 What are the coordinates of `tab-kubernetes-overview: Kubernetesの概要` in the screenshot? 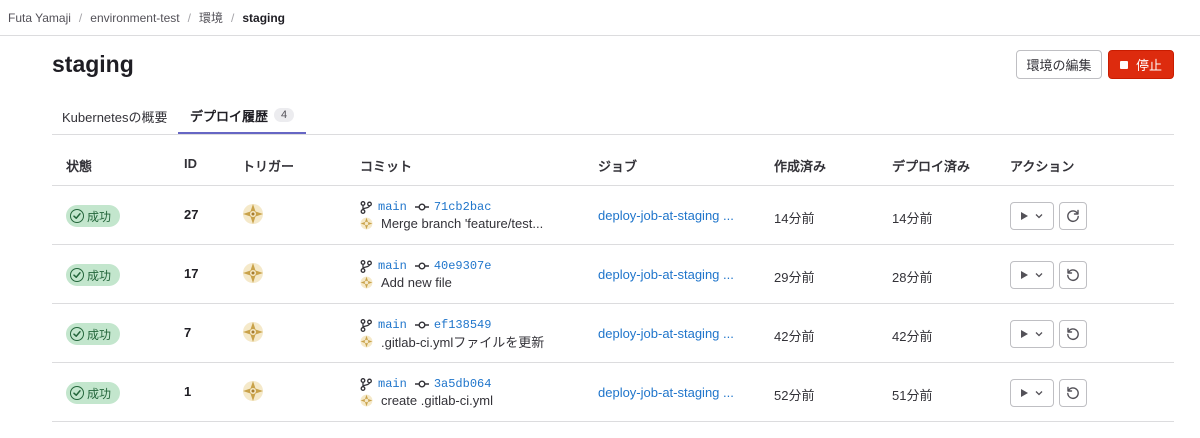 It's located at (115, 116).